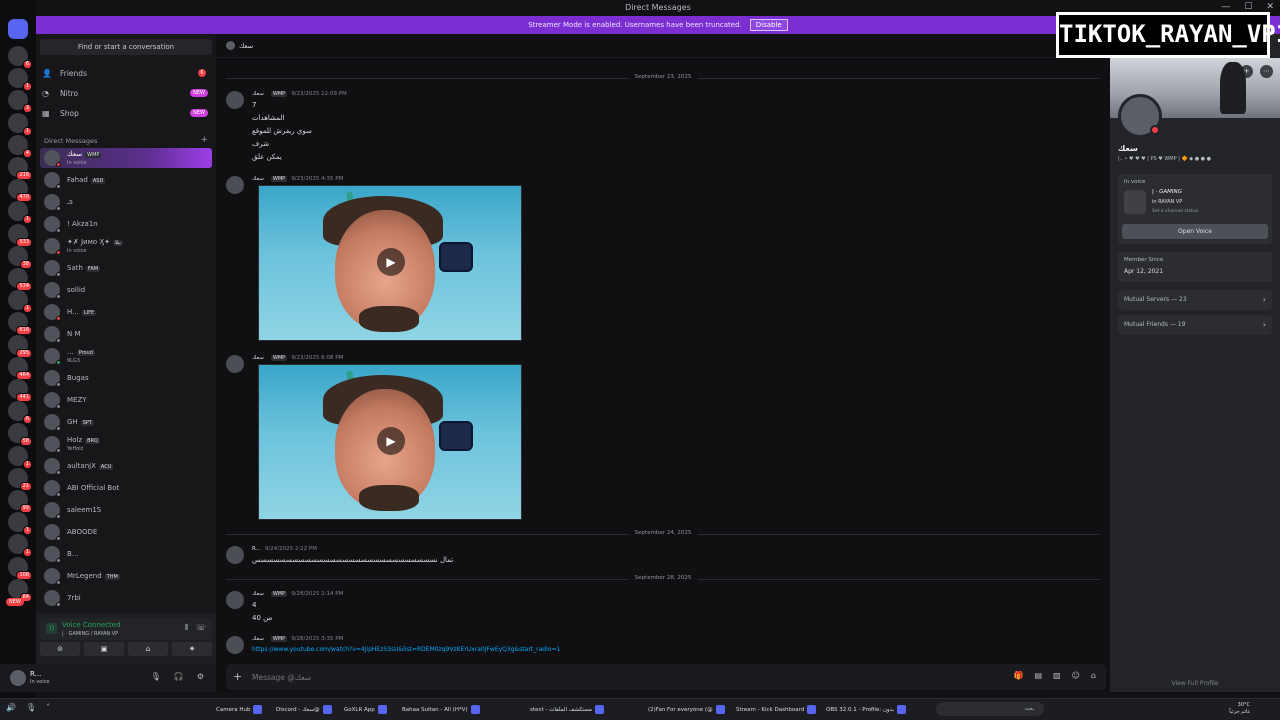 This screenshot has height=720, width=1280. What do you see at coordinates (1018, 675) in the screenshot?
I see `gift-icon: 🎁` at bounding box center [1018, 675].